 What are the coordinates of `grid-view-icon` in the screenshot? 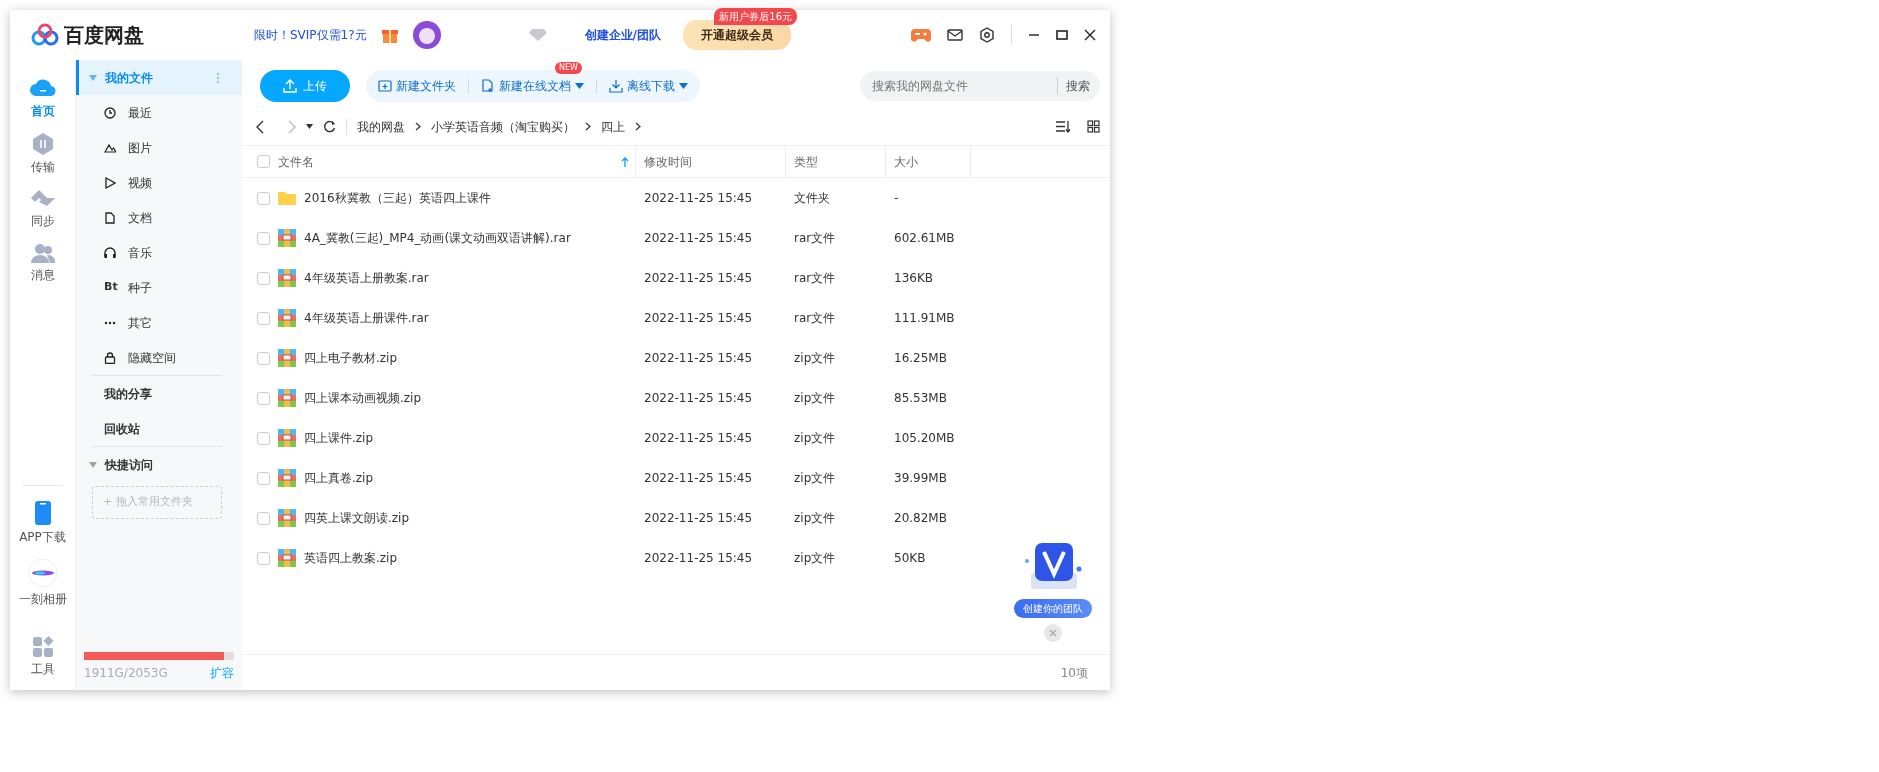 It's located at (1093, 126).